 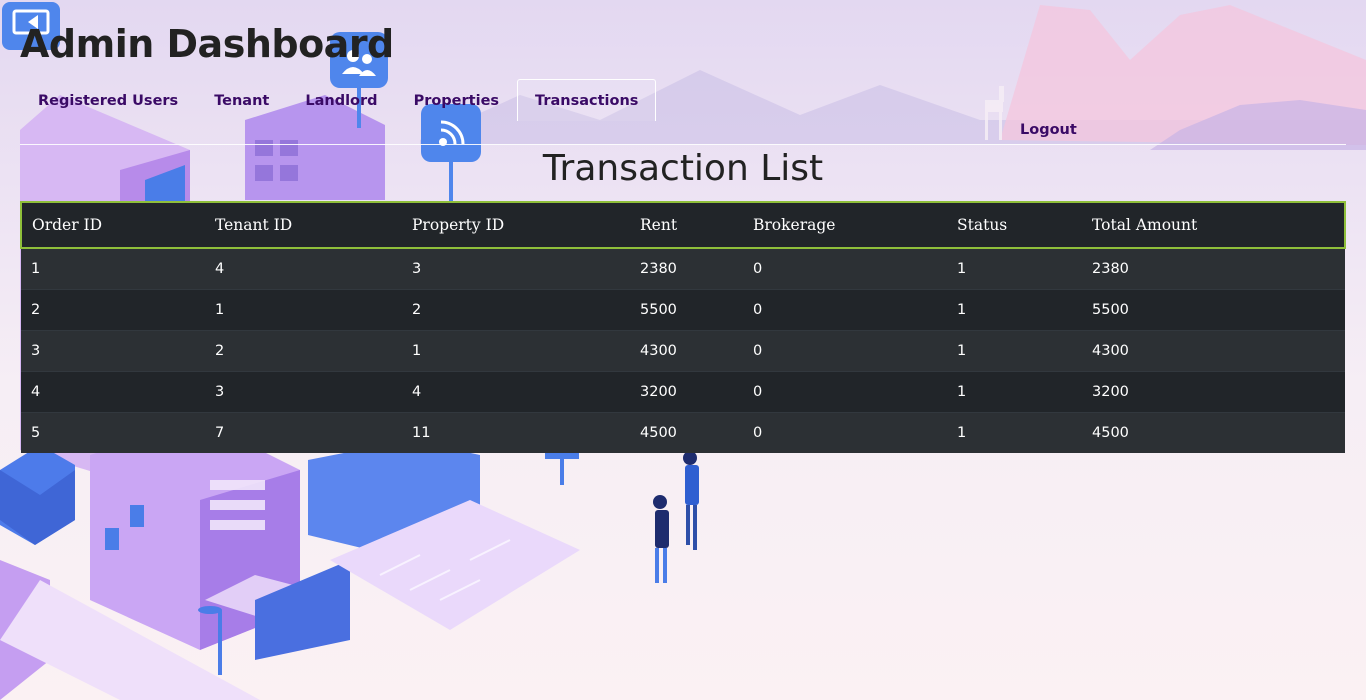 I want to click on nav-item-registered-users: Registered Users, so click(x=108, y=100).